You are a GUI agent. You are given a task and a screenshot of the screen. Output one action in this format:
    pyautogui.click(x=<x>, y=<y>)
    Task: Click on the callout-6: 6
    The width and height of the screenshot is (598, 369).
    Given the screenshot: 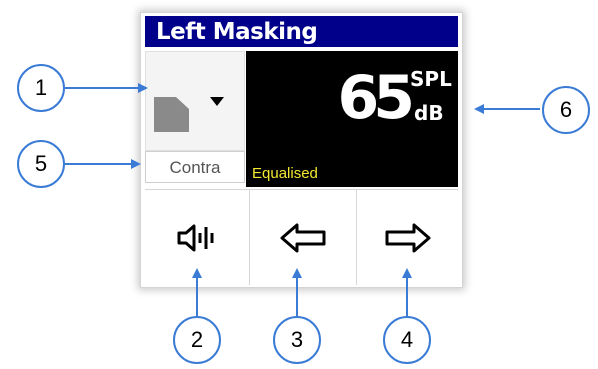 What is the action you would take?
    pyautogui.click(x=566, y=110)
    